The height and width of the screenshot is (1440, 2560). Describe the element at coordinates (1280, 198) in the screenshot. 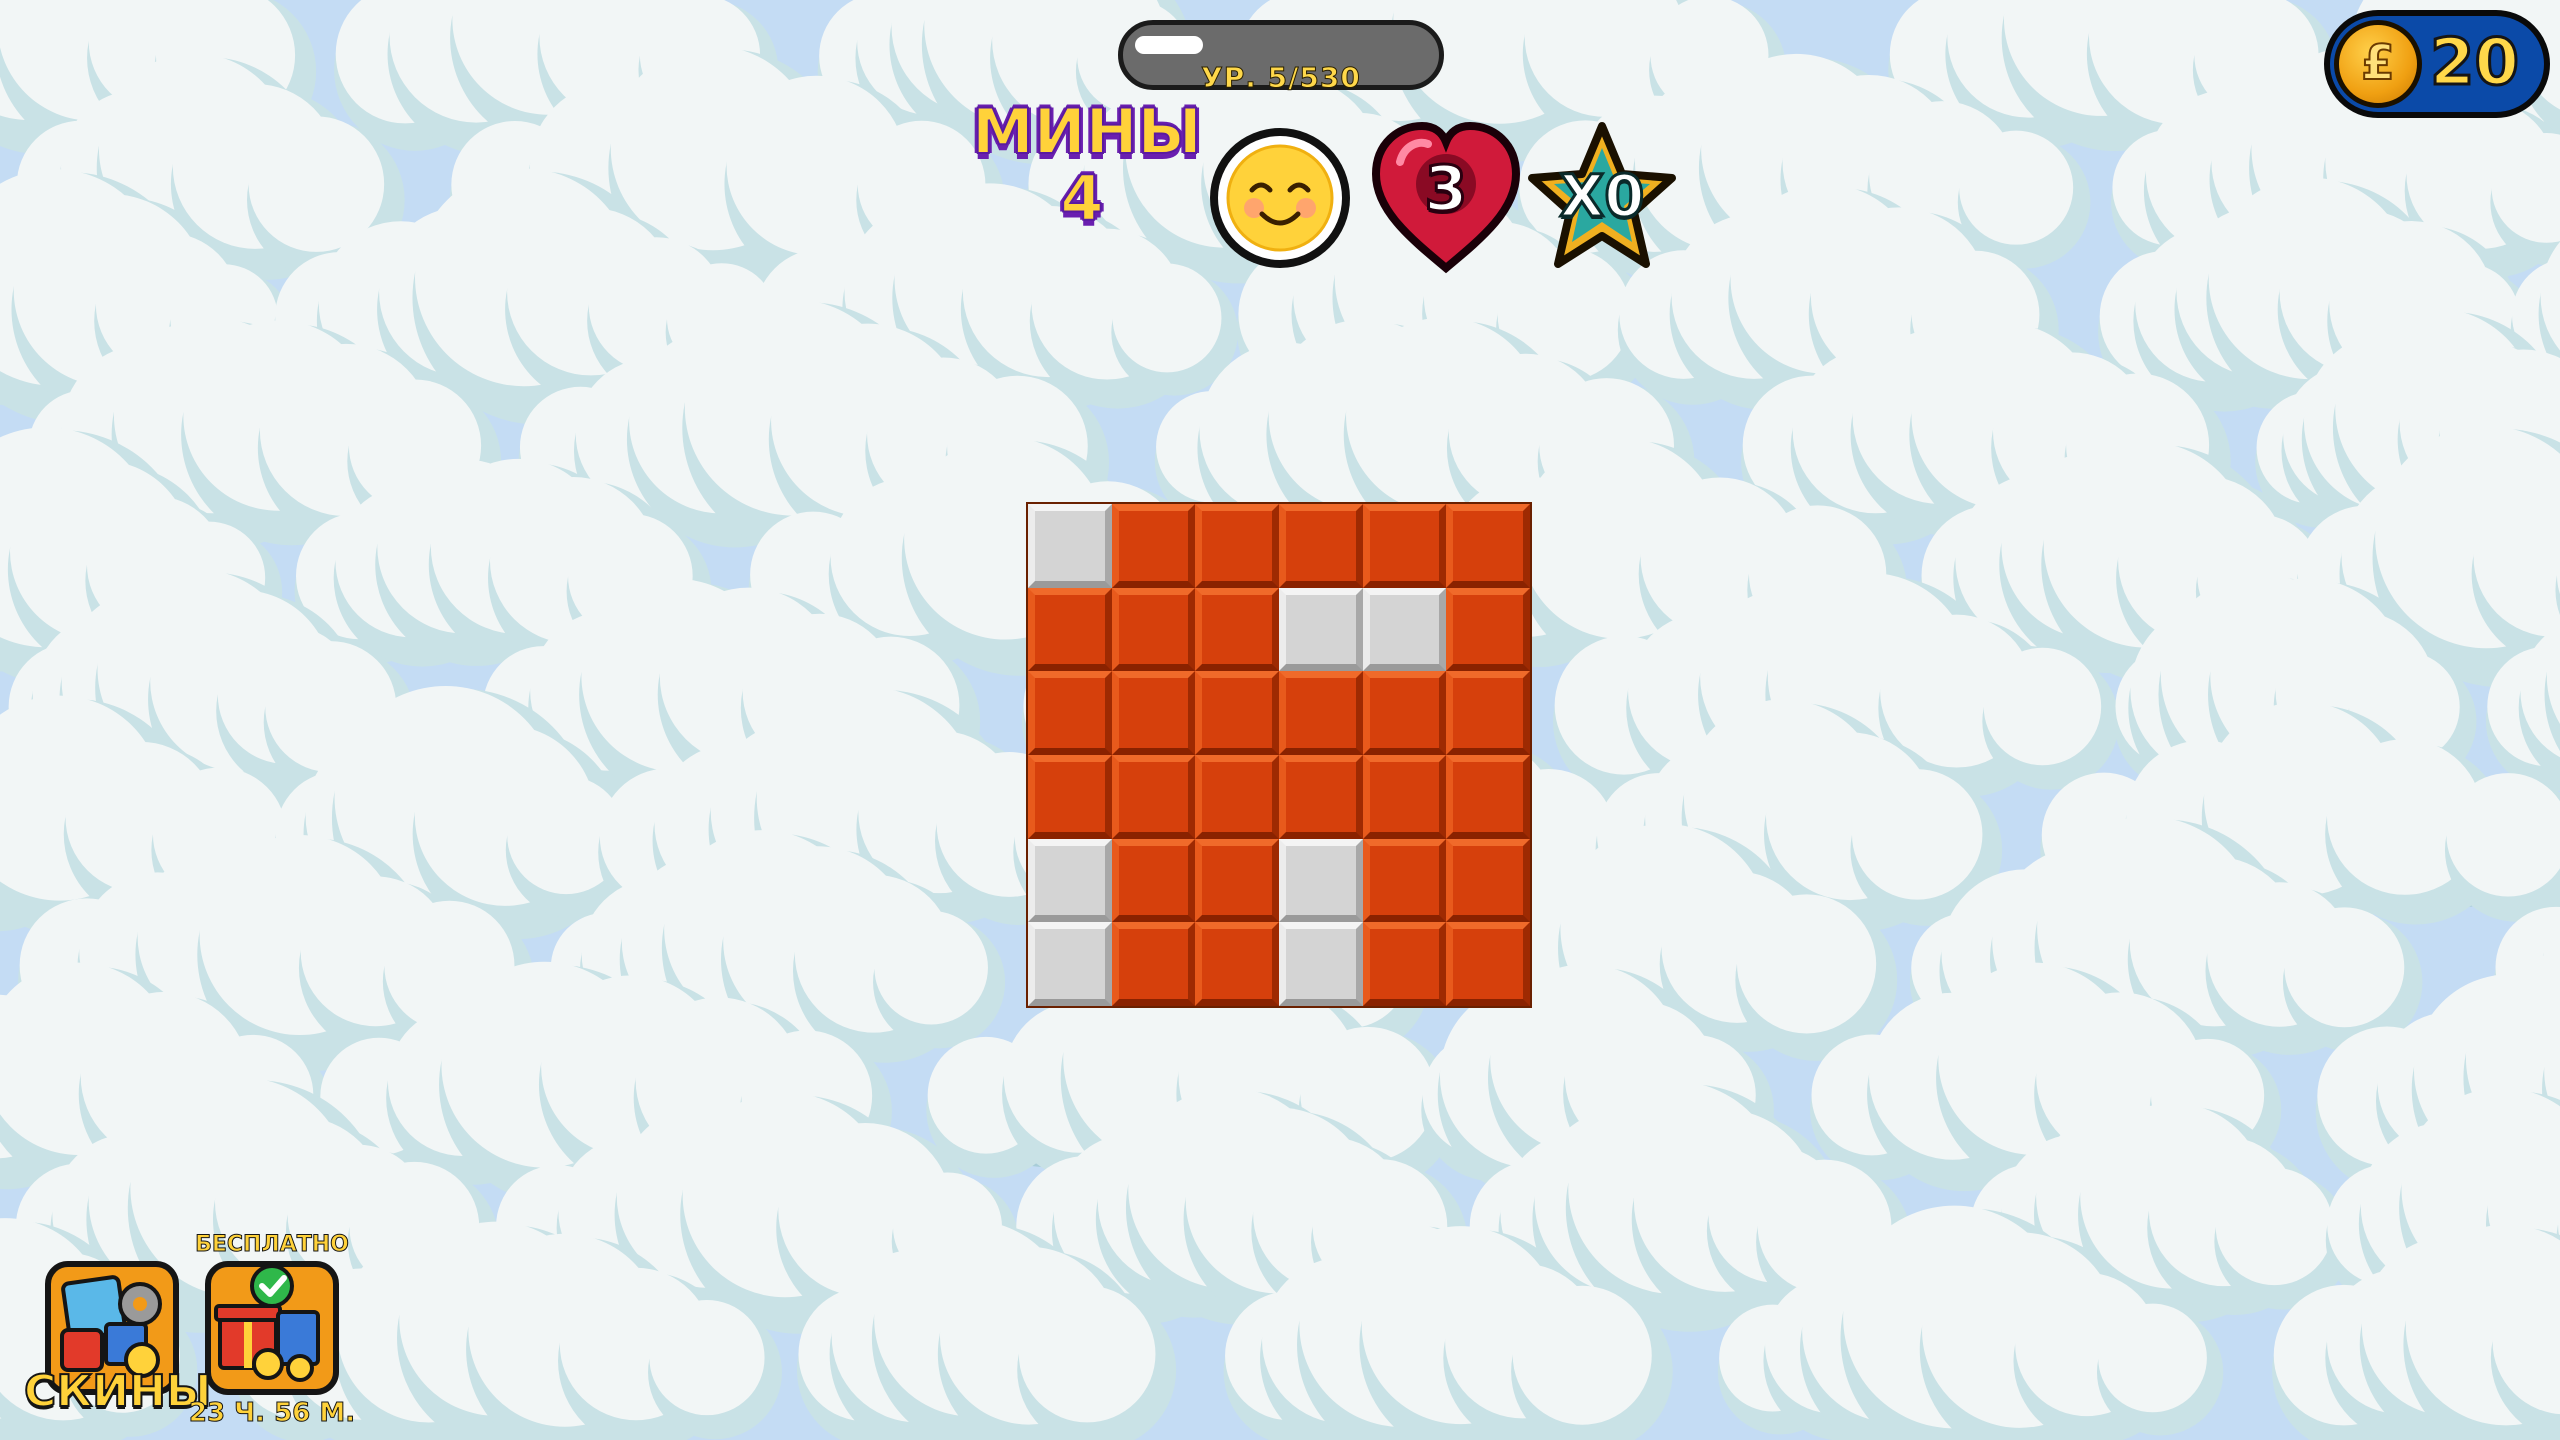

I see `smiley-face-icon` at that location.